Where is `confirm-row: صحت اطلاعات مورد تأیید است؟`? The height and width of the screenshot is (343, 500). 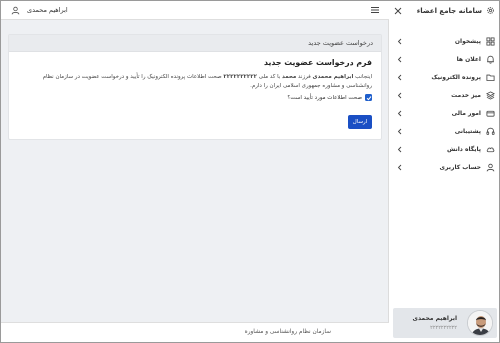
confirm-row: صحت اطلاعات مورد تأیید است؟ is located at coordinates (195, 97).